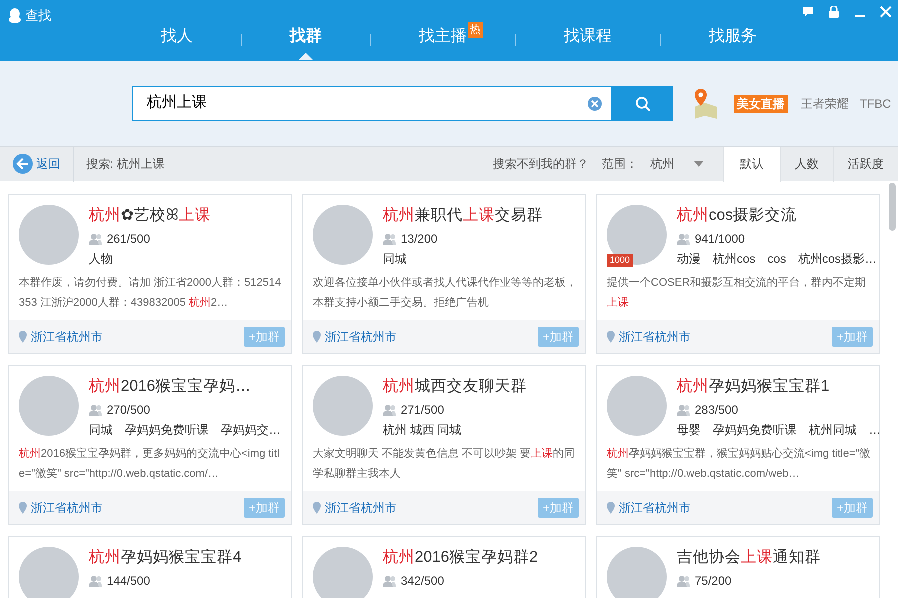 This screenshot has height=598, width=898. Describe the element at coordinates (306, 41) in the screenshot. I see `nav-tab: 找群` at that location.